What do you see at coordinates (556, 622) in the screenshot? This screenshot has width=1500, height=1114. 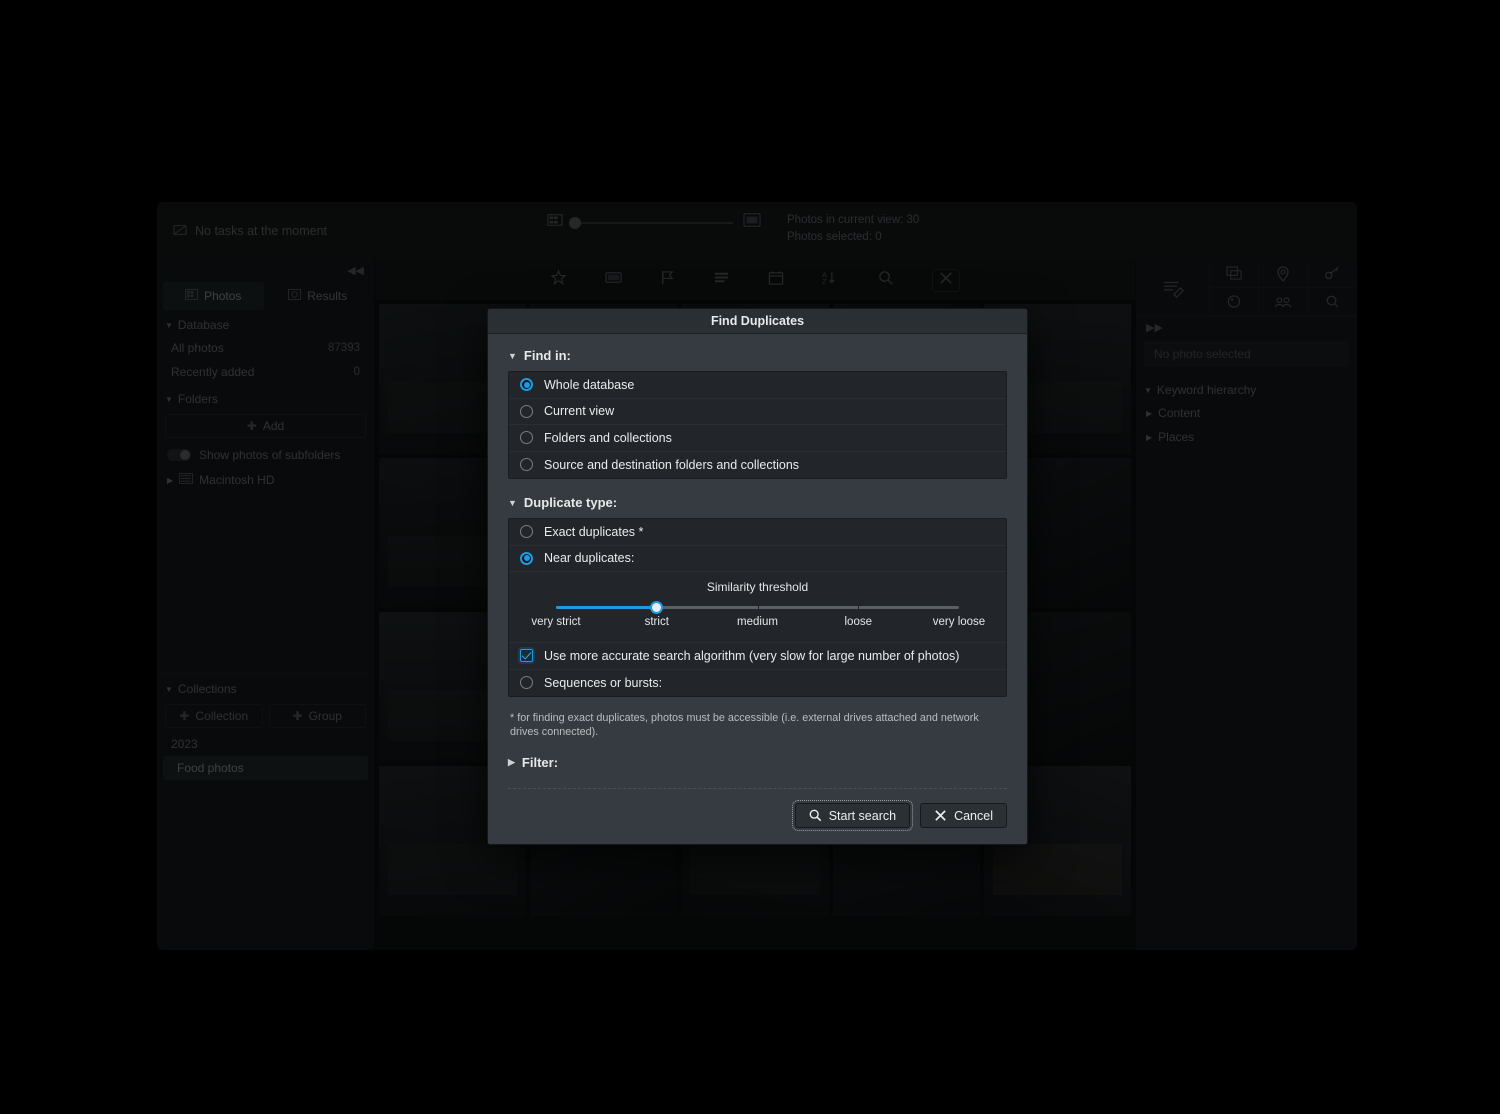 I see `slider-label-very-strict: very strict` at bounding box center [556, 622].